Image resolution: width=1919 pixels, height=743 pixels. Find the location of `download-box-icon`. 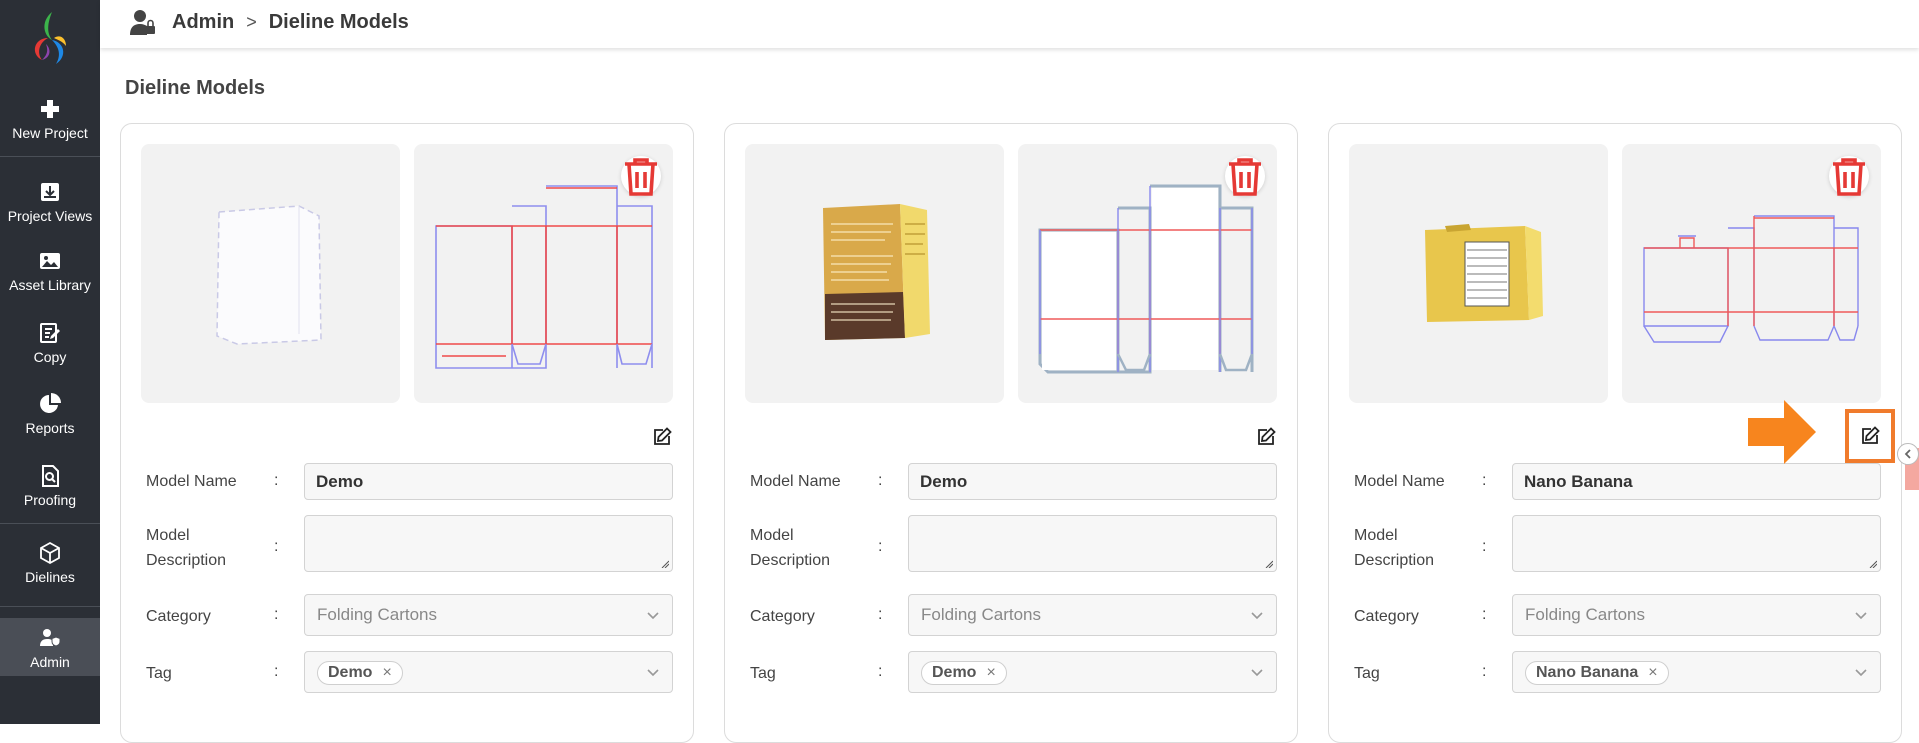

download-box-icon is located at coordinates (50, 192).